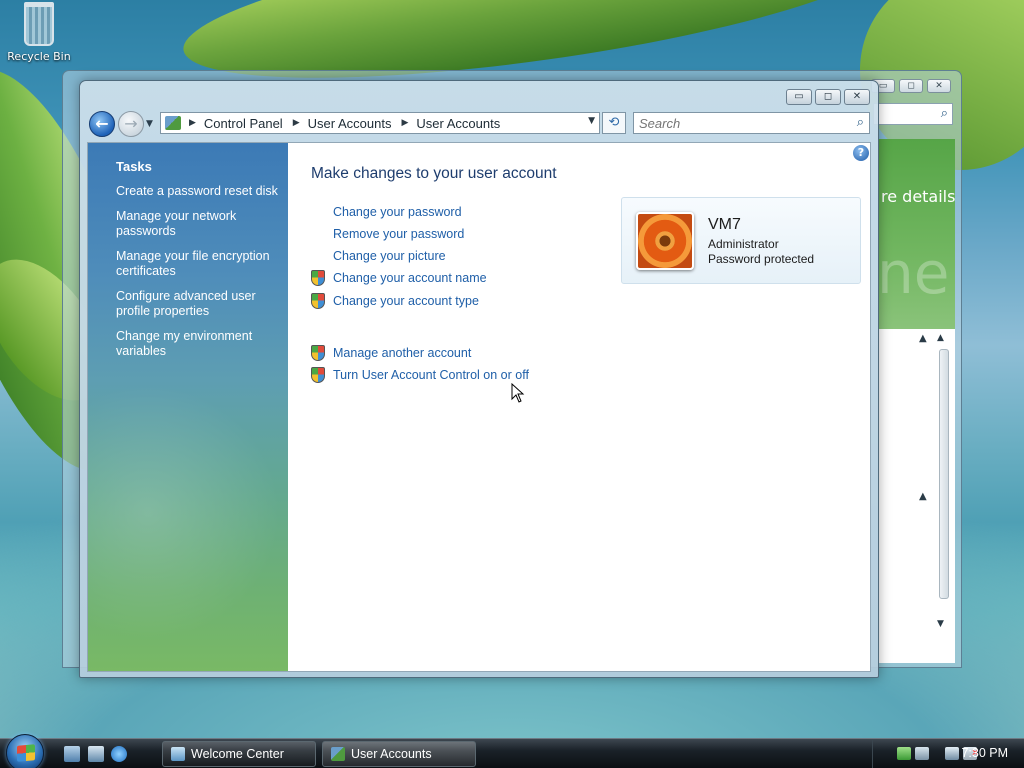 The image size is (1024, 768). I want to click on breadcrumb-control-panel: Control Panel, so click(243, 123).